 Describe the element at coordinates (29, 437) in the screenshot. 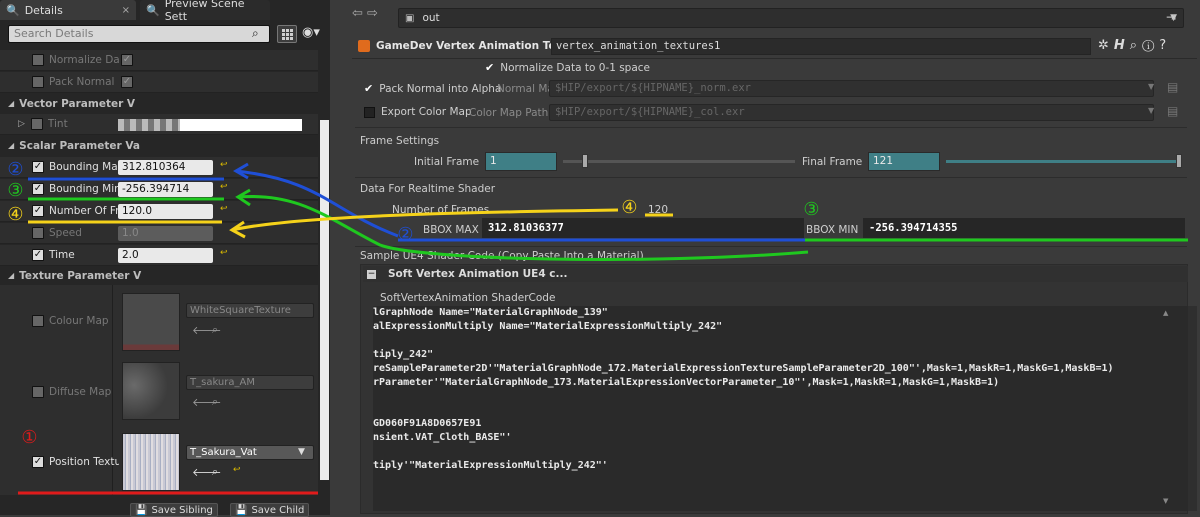

I see `annotation-marker-1: ①` at that location.